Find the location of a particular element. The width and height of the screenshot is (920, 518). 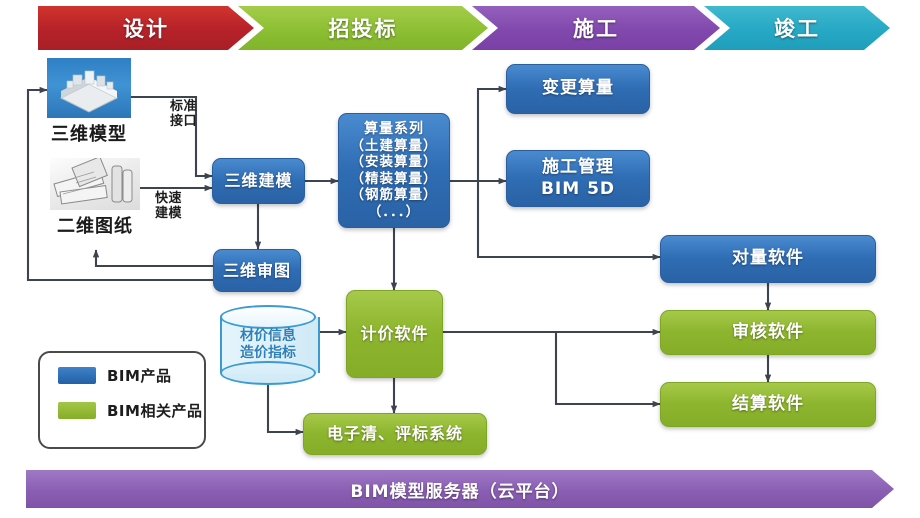

database-label-line2: 造价指标 is located at coordinates (268, 353).